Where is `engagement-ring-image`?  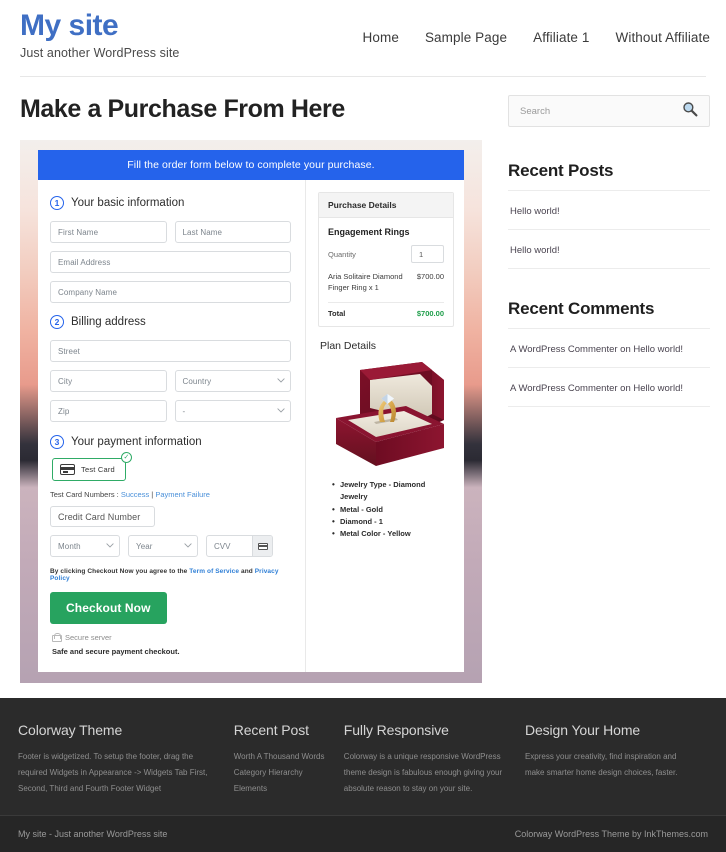 engagement-ring-image is located at coordinates (390, 413).